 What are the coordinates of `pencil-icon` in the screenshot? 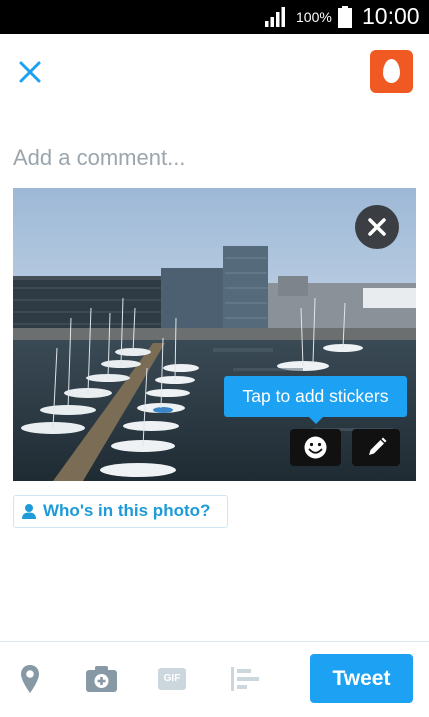 It's located at (378, 446).